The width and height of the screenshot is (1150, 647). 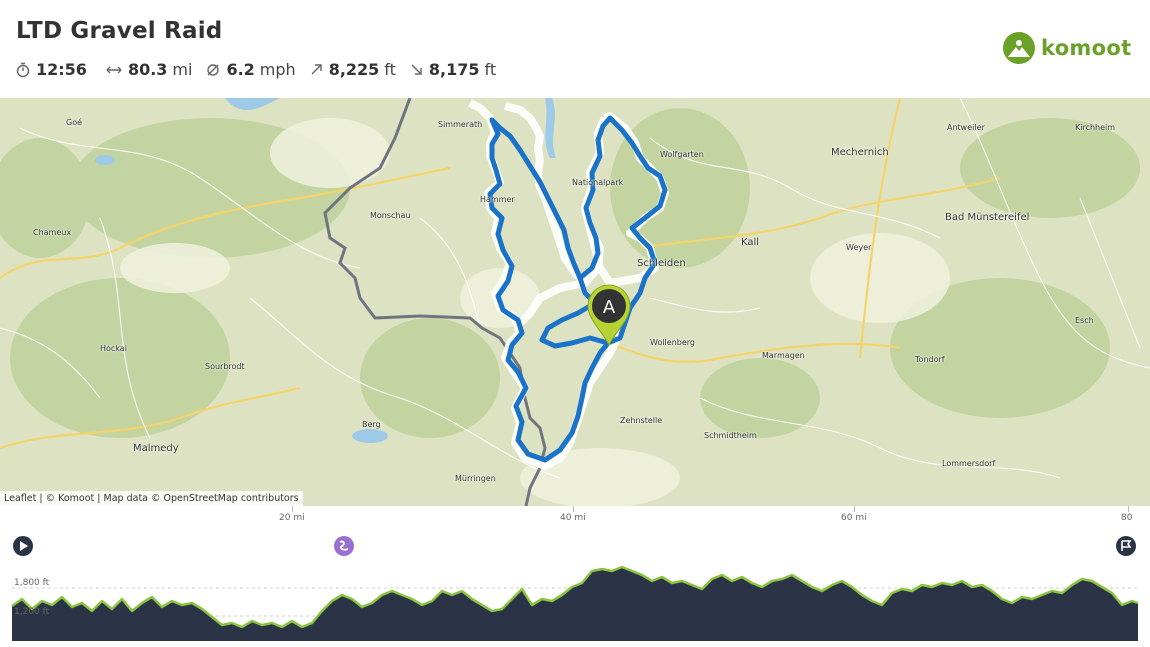 What do you see at coordinates (225, 366) in the screenshot?
I see `place-label: Sourbrodt` at bounding box center [225, 366].